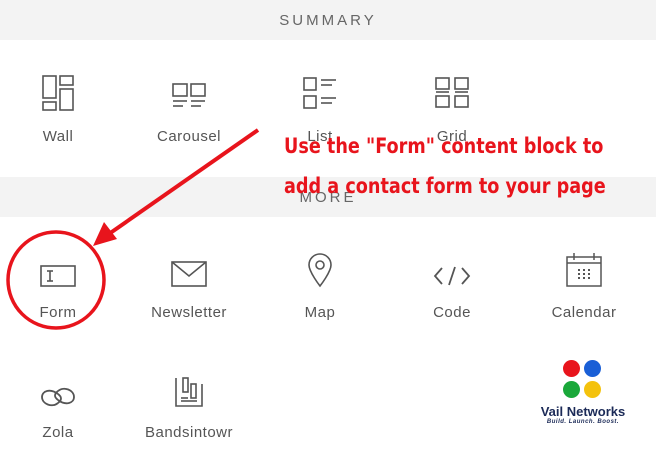  Describe the element at coordinates (58, 432) in the screenshot. I see `block-label: Zola` at that location.